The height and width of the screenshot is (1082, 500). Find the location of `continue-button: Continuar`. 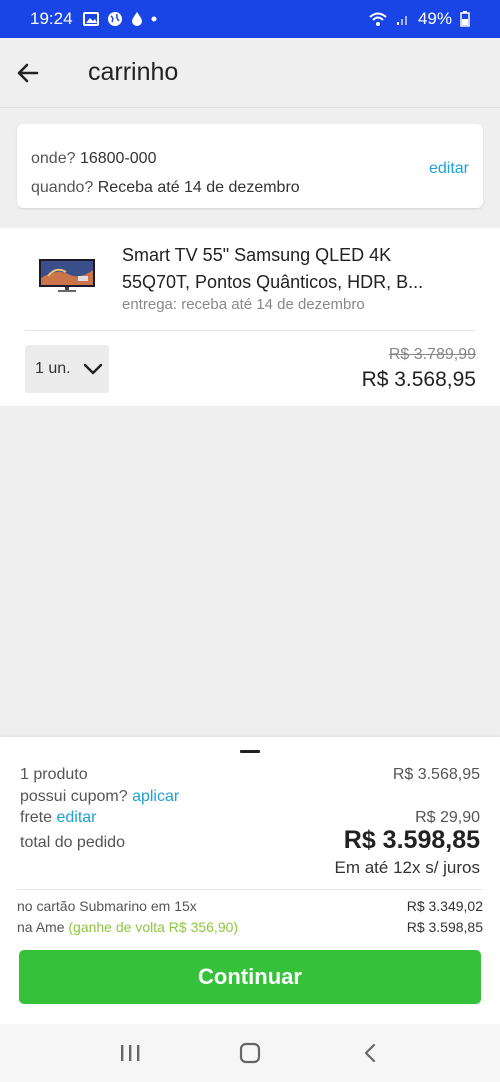

continue-button: Continuar is located at coordinates (250, 977).